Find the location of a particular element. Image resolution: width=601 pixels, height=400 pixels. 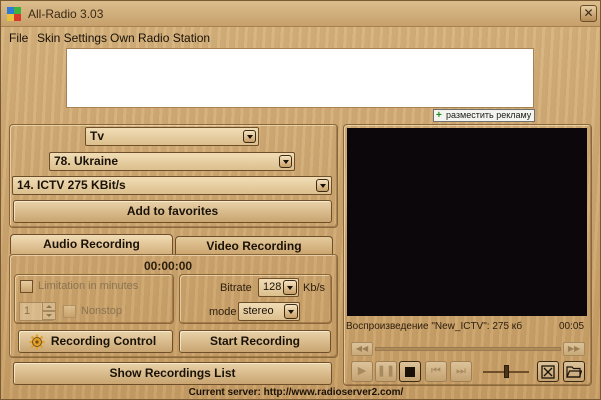

add-to-favorites-button: Add to favorites is located at coordinates (172, 211).